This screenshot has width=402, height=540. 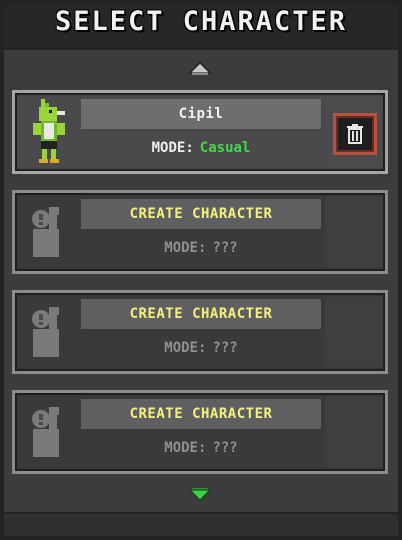 What do you see at coordinates (200, 494) in the screenshot?
I see `scroll-down-arrow-icon` at bounding box center [200, 494].